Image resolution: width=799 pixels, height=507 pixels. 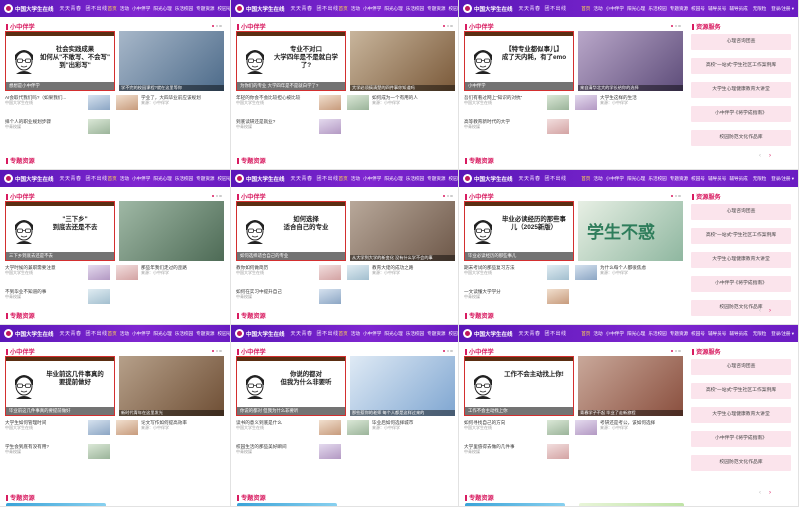 What do you see at coordinates (741, 236) in the screenshot?
I see `service-link: 高校“一站式”学生社区工作案例库` at bounding box center [741, 236].